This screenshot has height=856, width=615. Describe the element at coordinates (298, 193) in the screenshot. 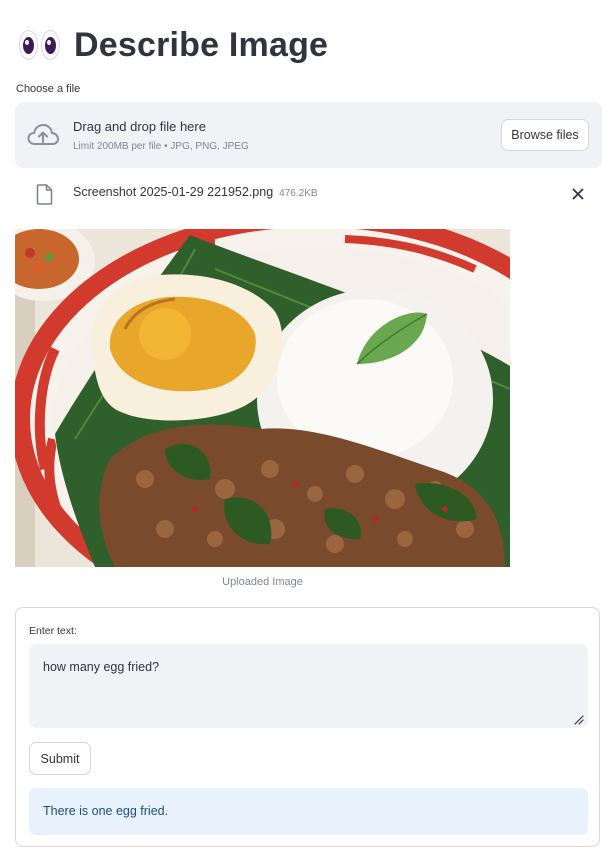

I see `file-size: 476.2KB` at that location.